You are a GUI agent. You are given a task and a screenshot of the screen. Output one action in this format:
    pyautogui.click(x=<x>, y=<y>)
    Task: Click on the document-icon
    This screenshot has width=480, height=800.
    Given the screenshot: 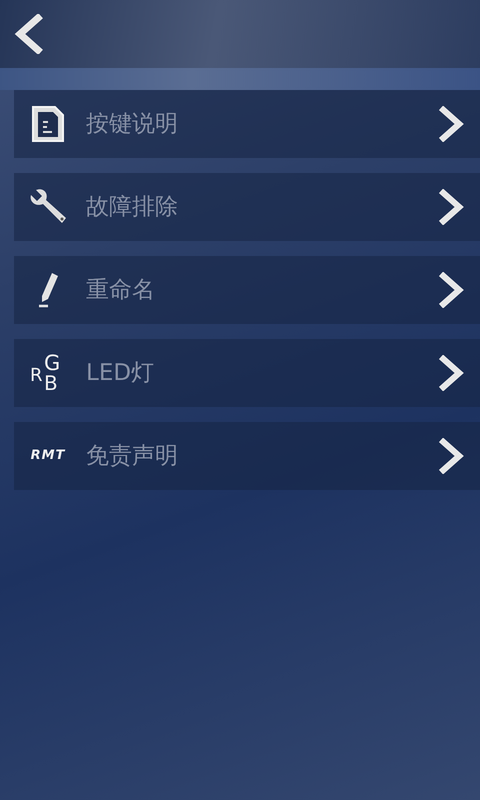 What is the action you would take?
    pyautogui.click(x=48, y=124)
    